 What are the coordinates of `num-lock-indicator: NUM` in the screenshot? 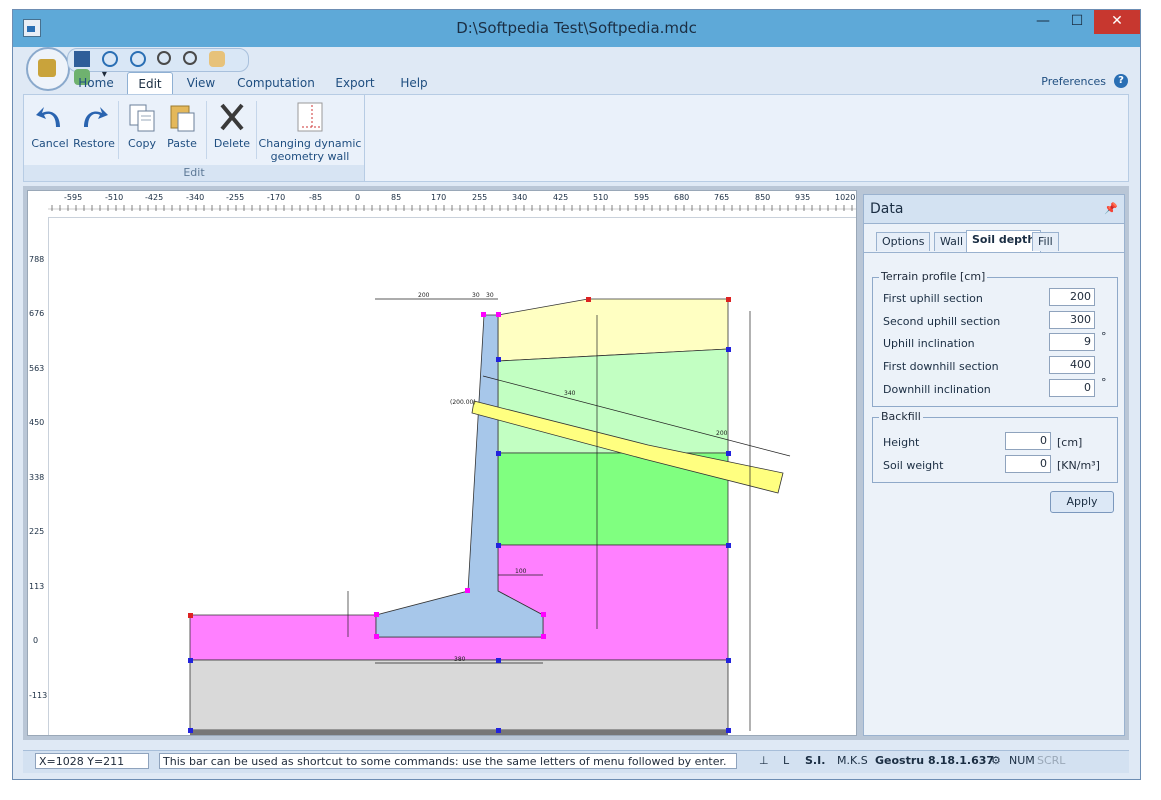 It's located at (1022, 760).